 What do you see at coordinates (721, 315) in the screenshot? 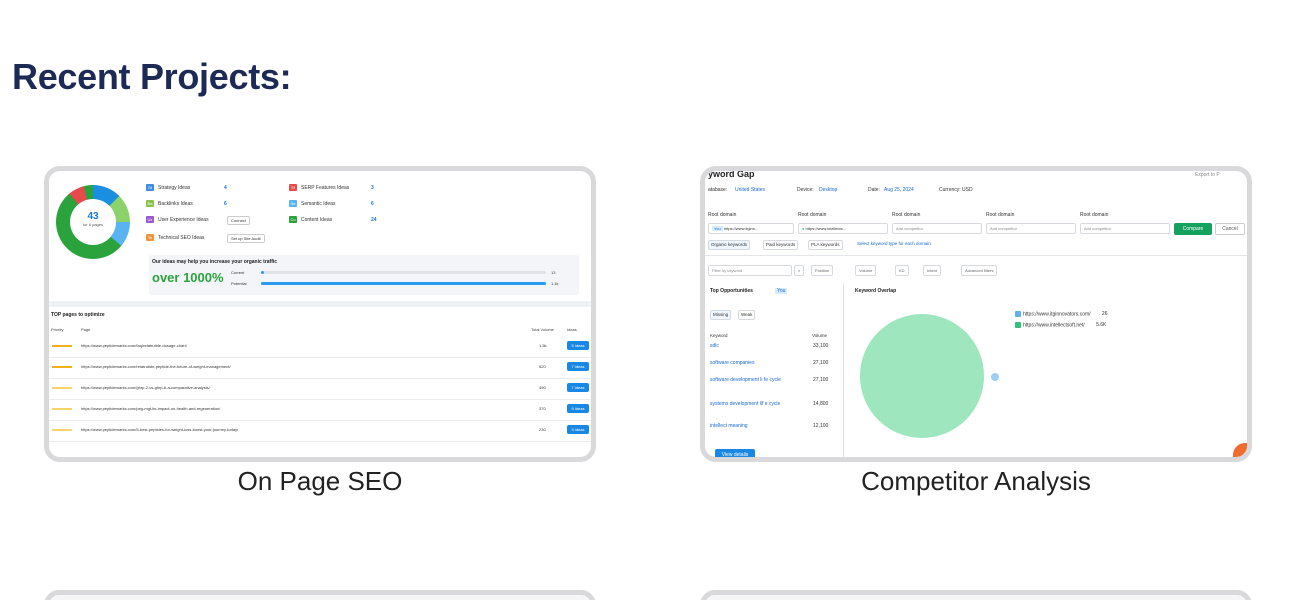
I see `tab-missing: Missing` at bounding box center [721, 315].